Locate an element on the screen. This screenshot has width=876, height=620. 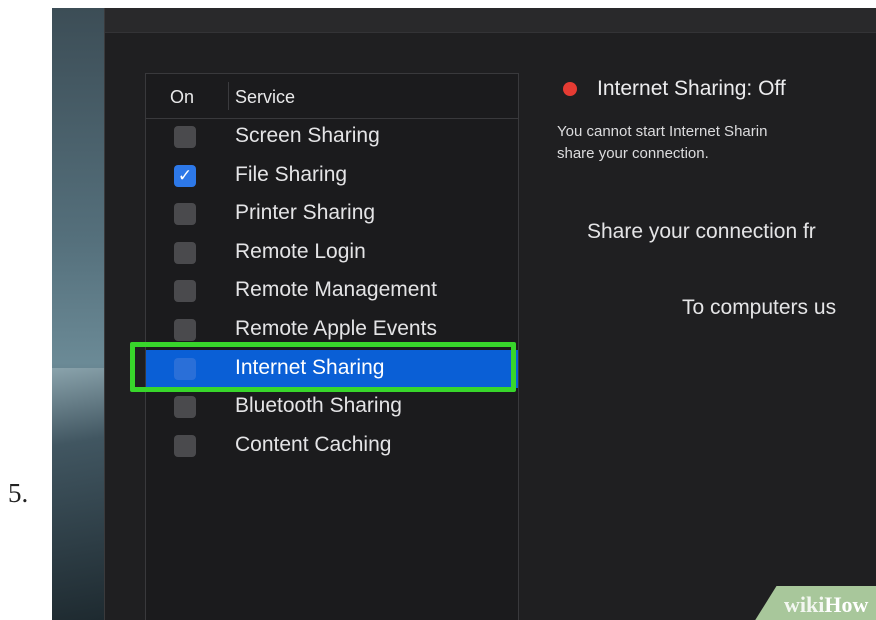
status-indicator-icon is located at coordinates (570, 89).